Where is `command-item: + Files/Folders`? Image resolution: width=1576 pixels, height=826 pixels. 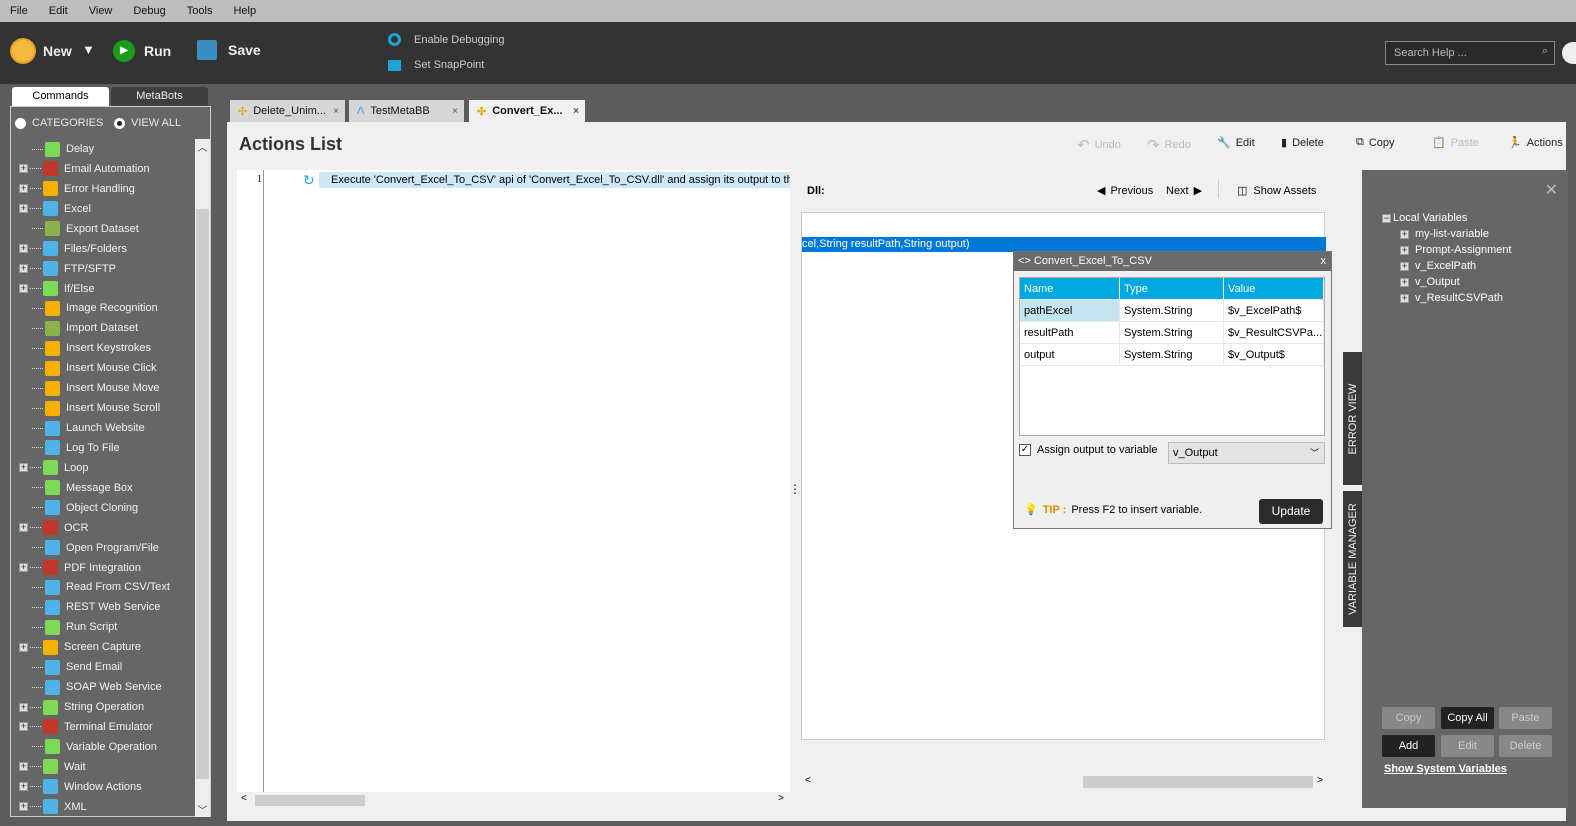
command-item: + Files/Folders is located at coordinates (73, 249).